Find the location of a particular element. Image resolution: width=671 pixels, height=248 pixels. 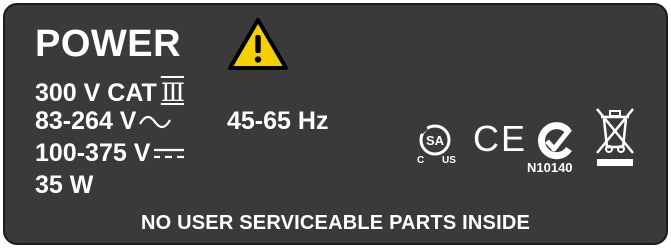

dc-input-text: 100-375 V is located at coordinates (93, 153).